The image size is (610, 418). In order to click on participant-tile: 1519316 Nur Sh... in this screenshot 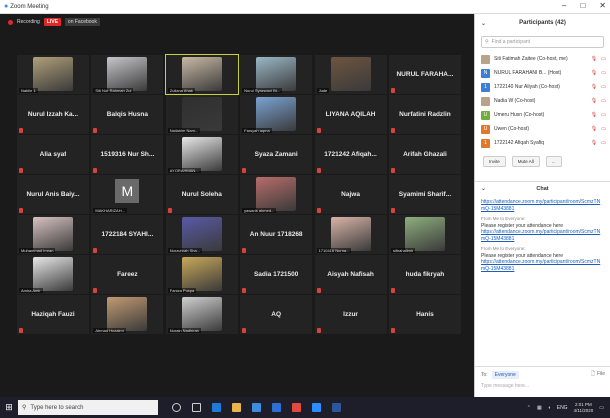, I will do `click(127, 154)`.